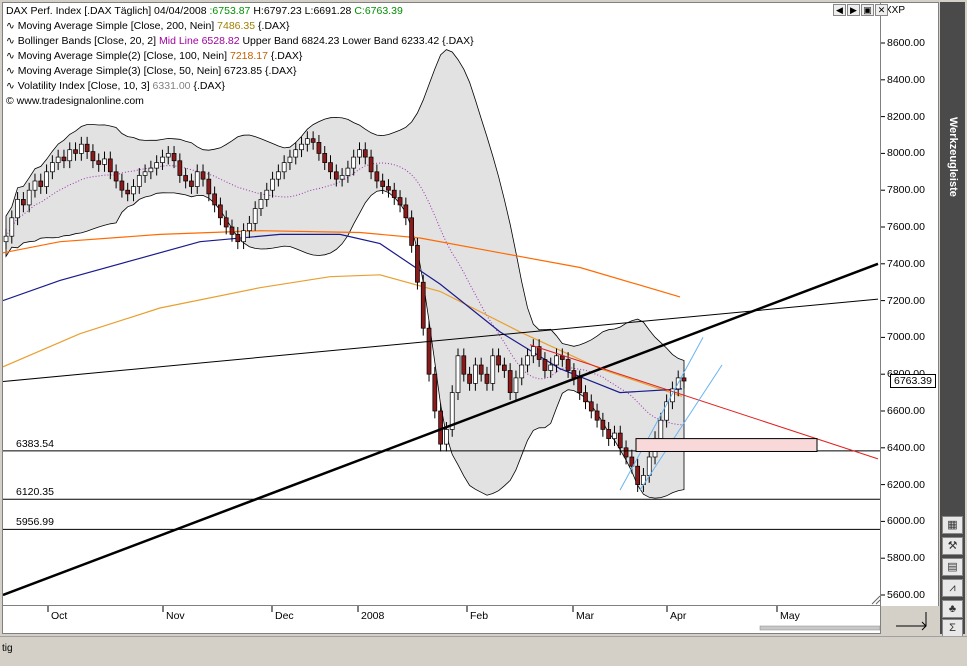 The image size is (967, 666). I want to click on resize-grip-icon, so click(876, 600).